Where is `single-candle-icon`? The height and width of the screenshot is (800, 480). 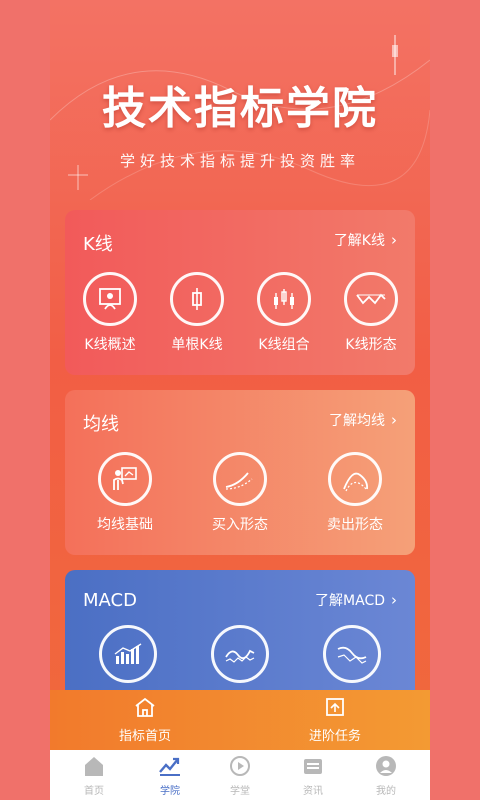
single-candle-icon is located at coordinates (197, 299).